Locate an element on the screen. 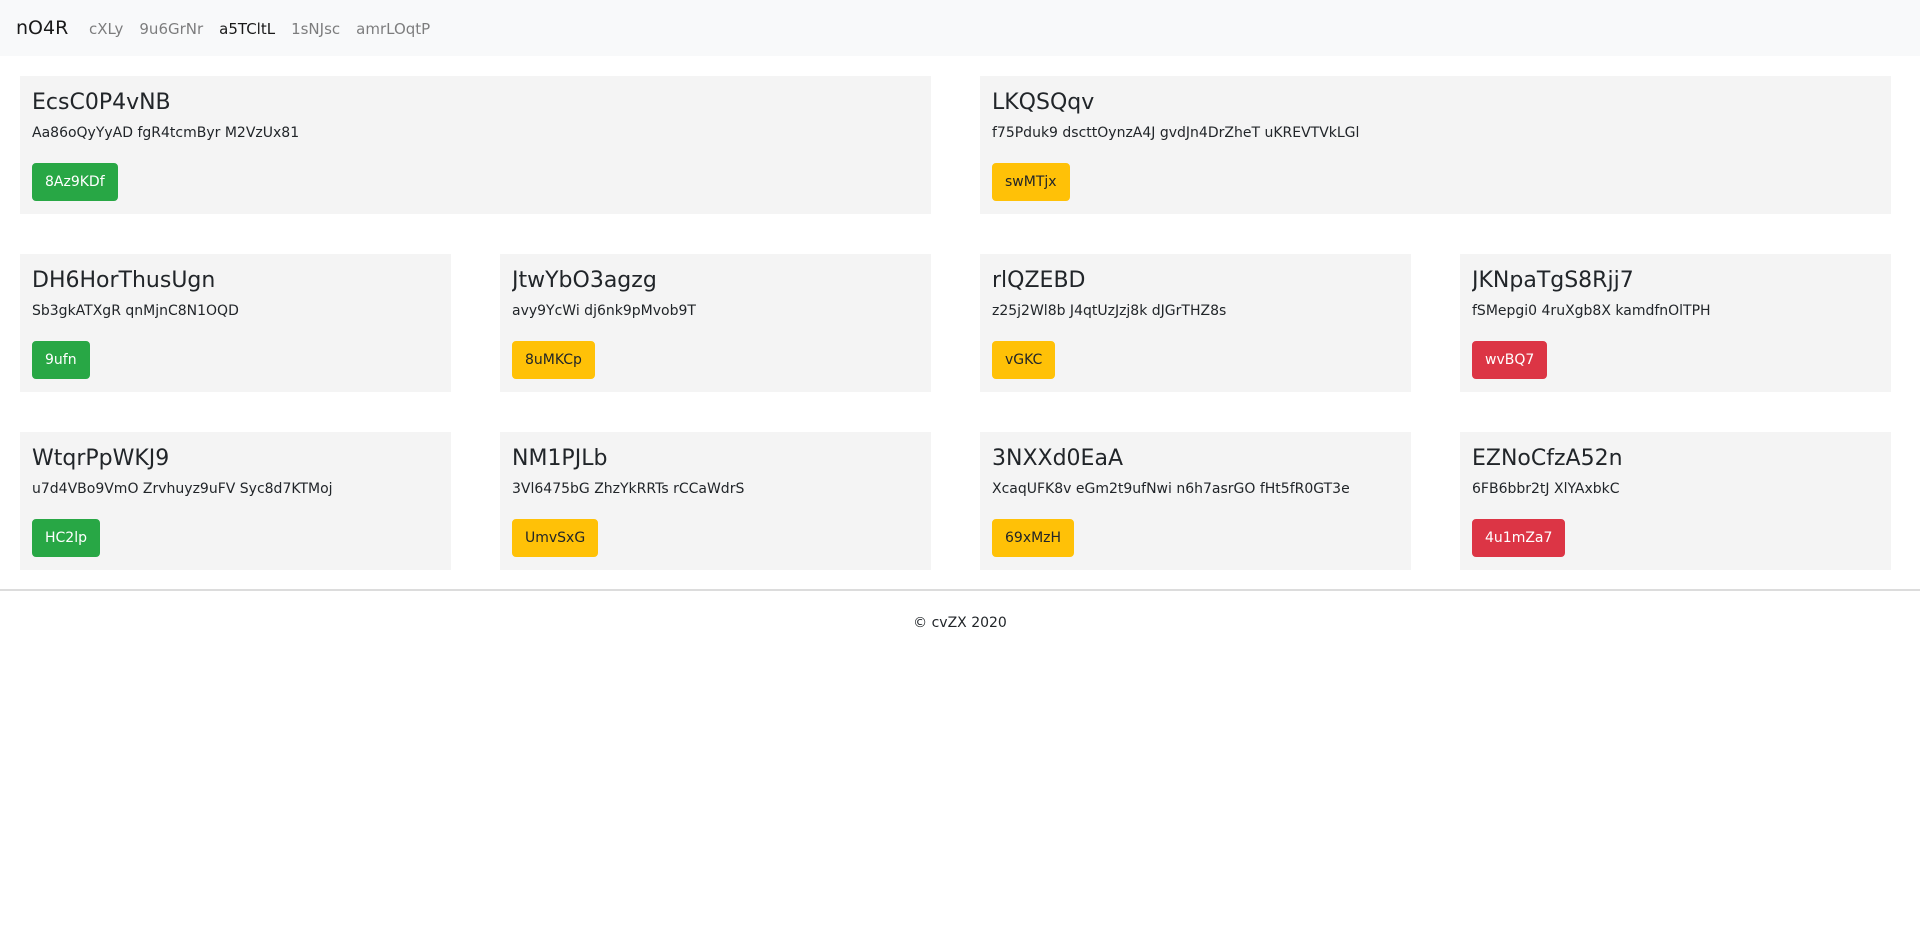 The height and width of the screenshot is (925, 1920). nav-link-3: a5TCltL is located at coordinates (247, 29).